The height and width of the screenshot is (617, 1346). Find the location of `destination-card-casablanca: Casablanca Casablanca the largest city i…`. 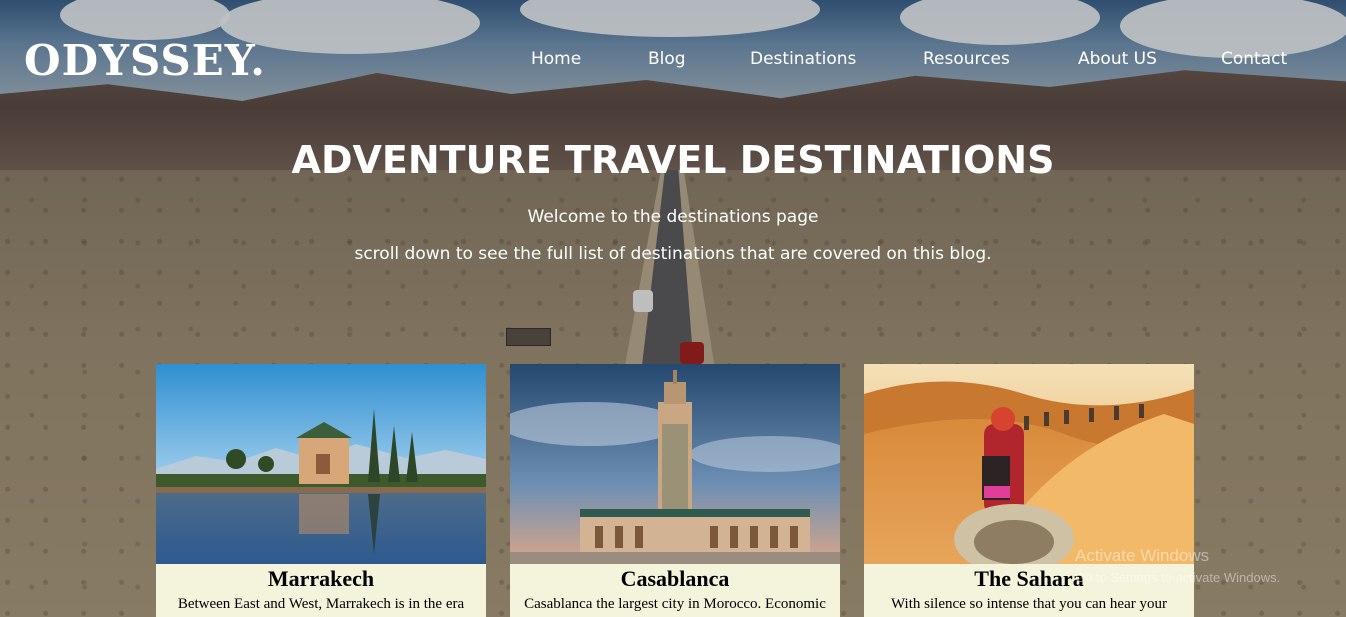

destination-card-casablanca: Casablanca Casablanca the largest city i… is located at coordinates (675, 490).